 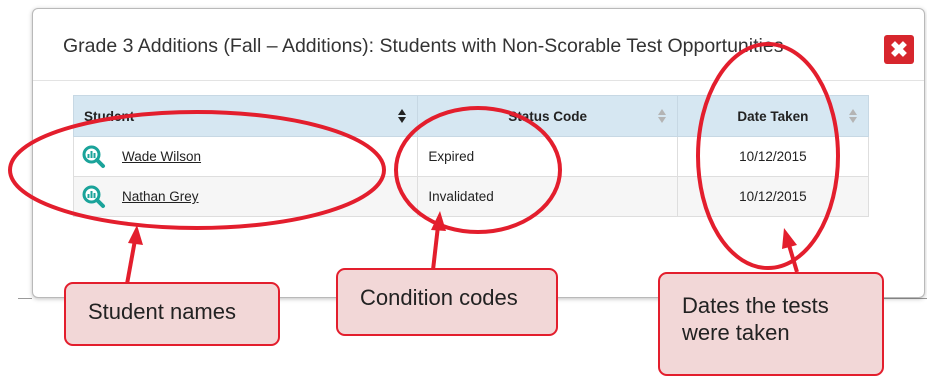 I want to click on callout-student-names: Student names, so click(x=172, y=314).